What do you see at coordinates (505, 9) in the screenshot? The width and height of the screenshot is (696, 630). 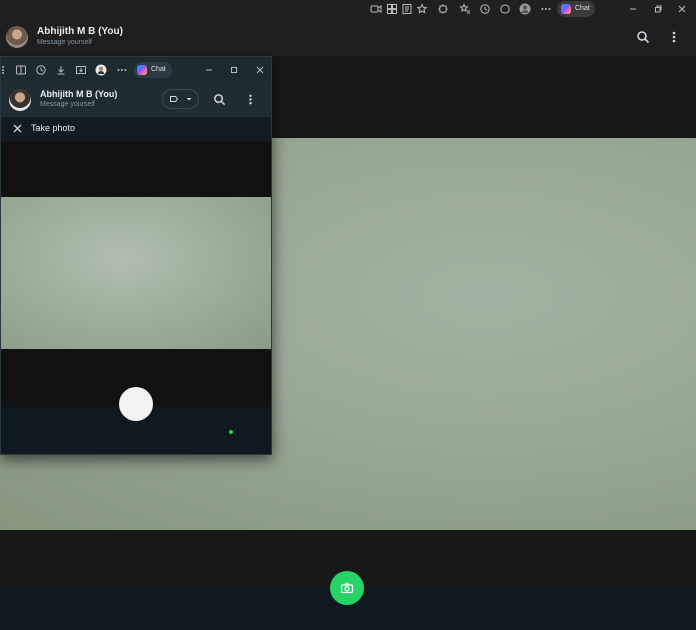 I see `copilot-icon` at bounding box center [505, 9].